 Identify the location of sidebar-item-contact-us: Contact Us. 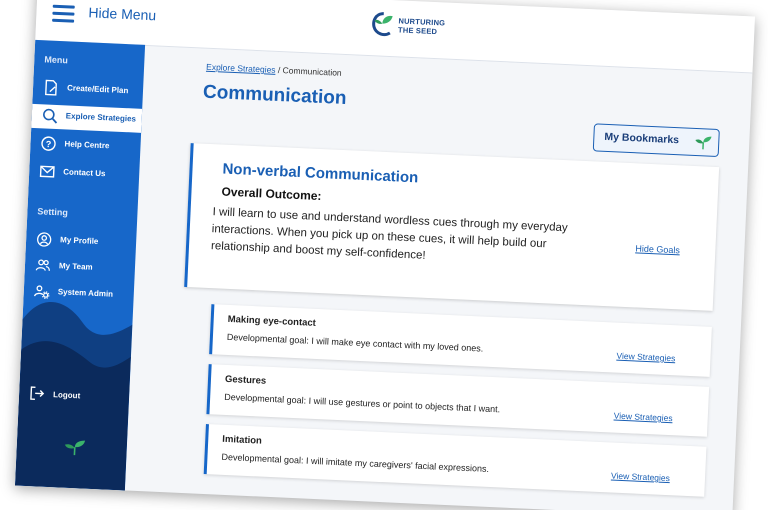
(84, 174).